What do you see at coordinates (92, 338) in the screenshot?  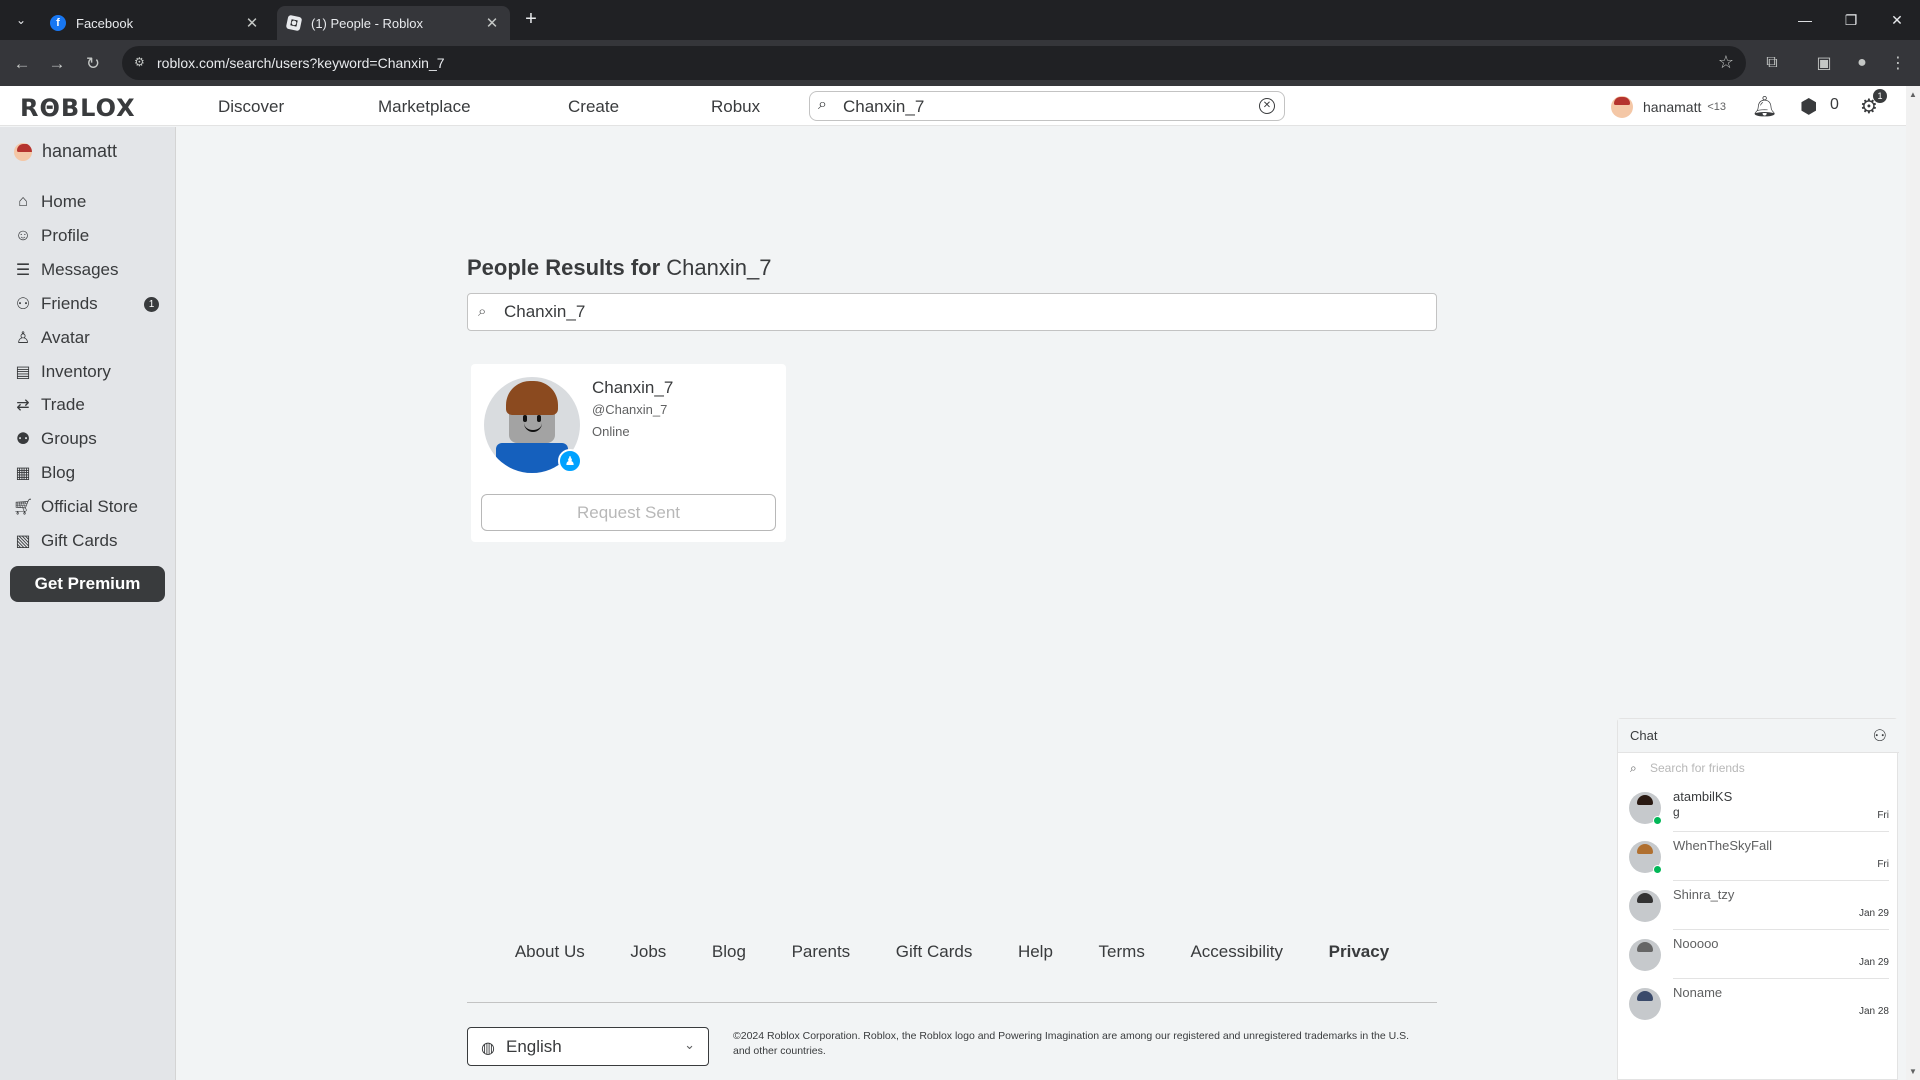 I see `sidebar-item-avatar: ♙ Avatar` at bounding box center [92, 338].